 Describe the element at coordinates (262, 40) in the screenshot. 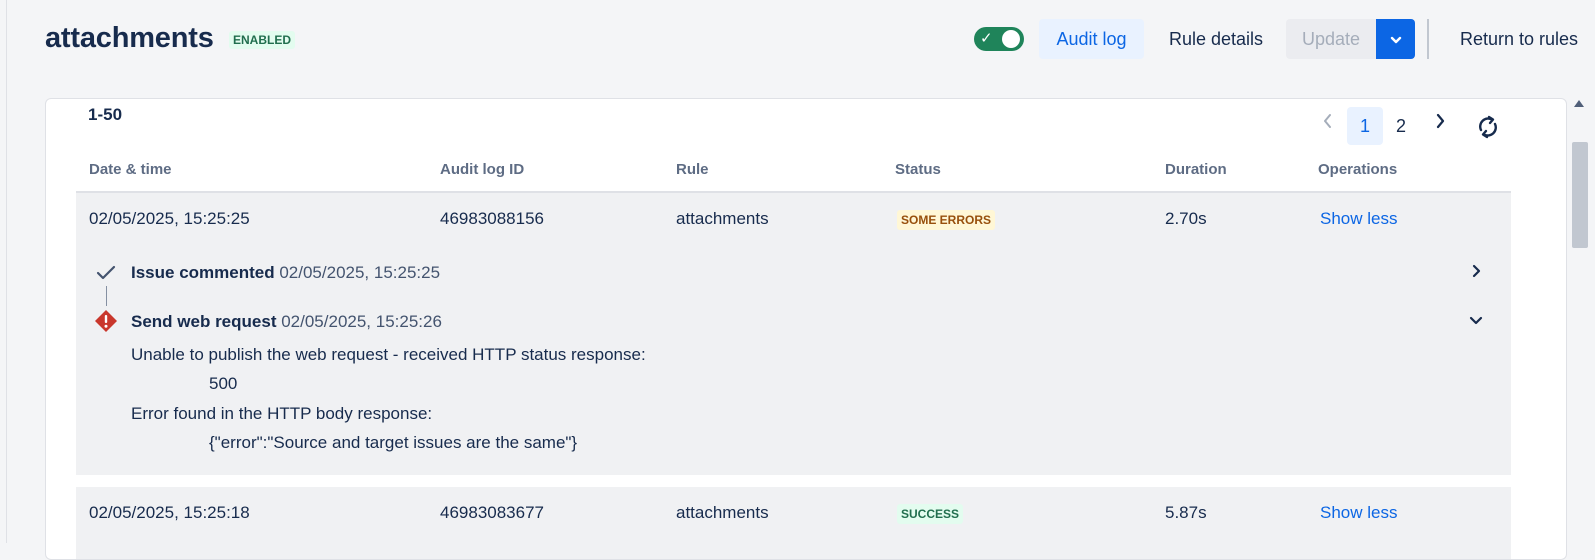

I see `status-badge: ENABLED` at that location.